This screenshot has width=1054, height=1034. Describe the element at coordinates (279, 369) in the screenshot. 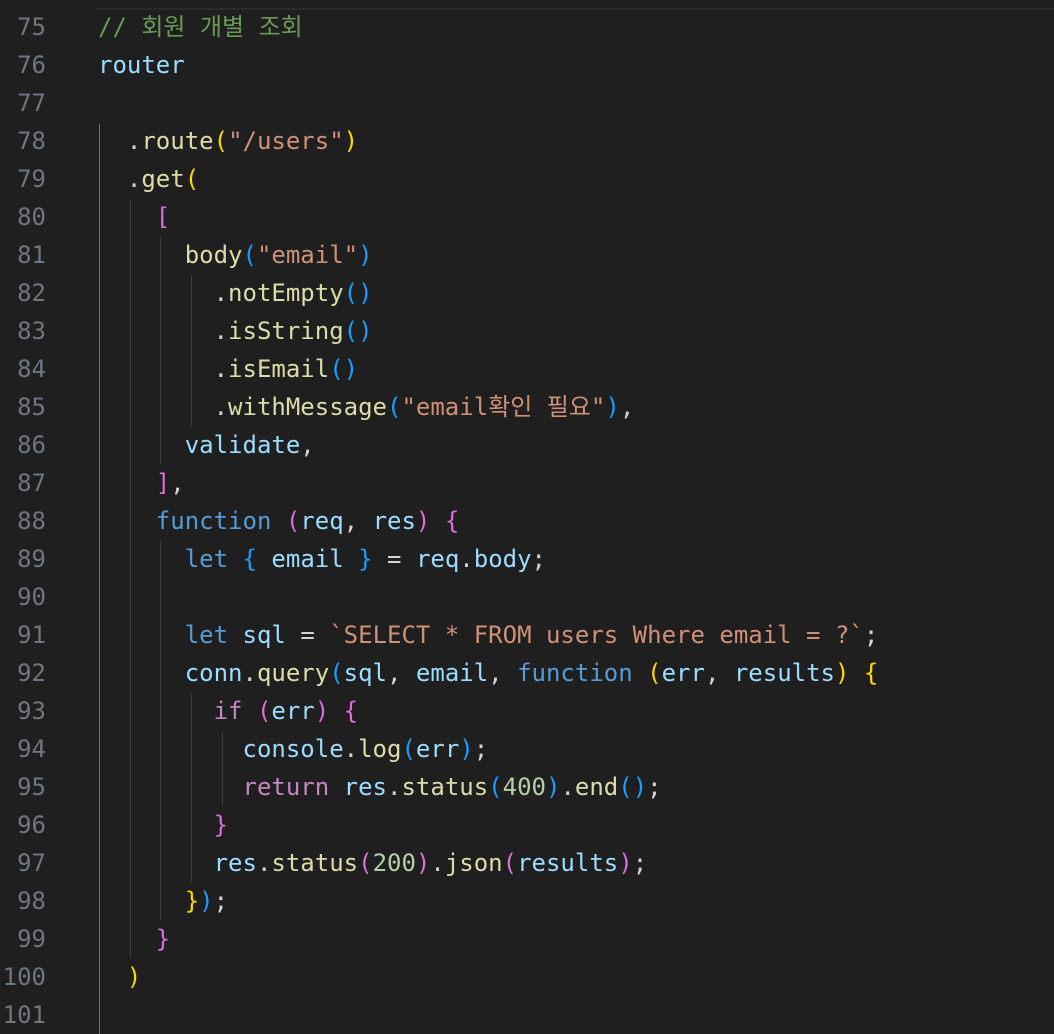

I see `code-token: isEmail` at that location.